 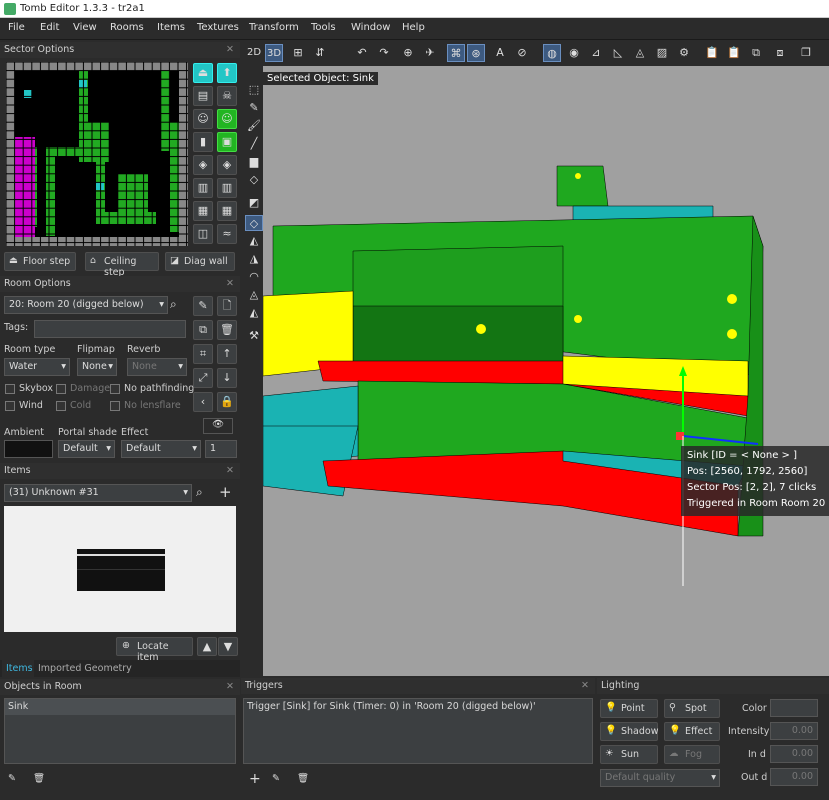 What do you see at coordinates (97, 154) in the screenshot?
I see `sector-grid` at bounding box center [97, 154].